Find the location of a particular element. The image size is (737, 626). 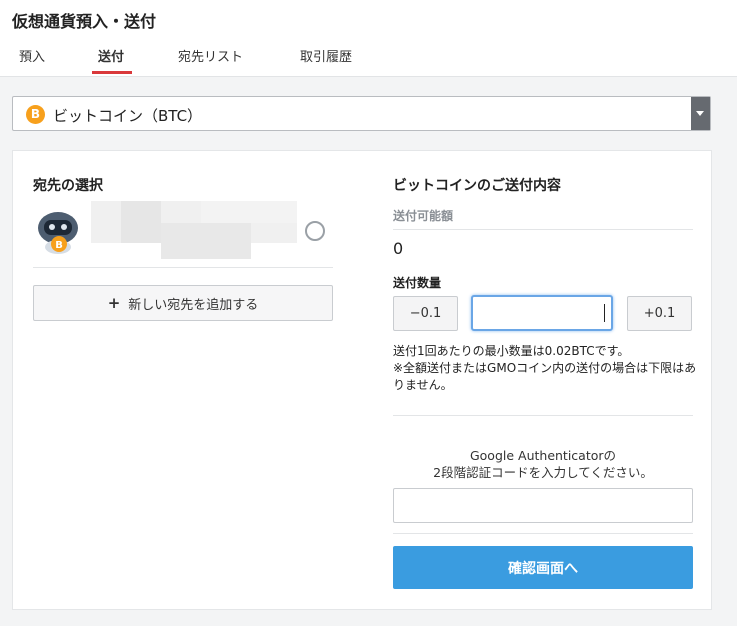

page-title: 仮想通貨預入・送付 is located at coordinates (84, 21).